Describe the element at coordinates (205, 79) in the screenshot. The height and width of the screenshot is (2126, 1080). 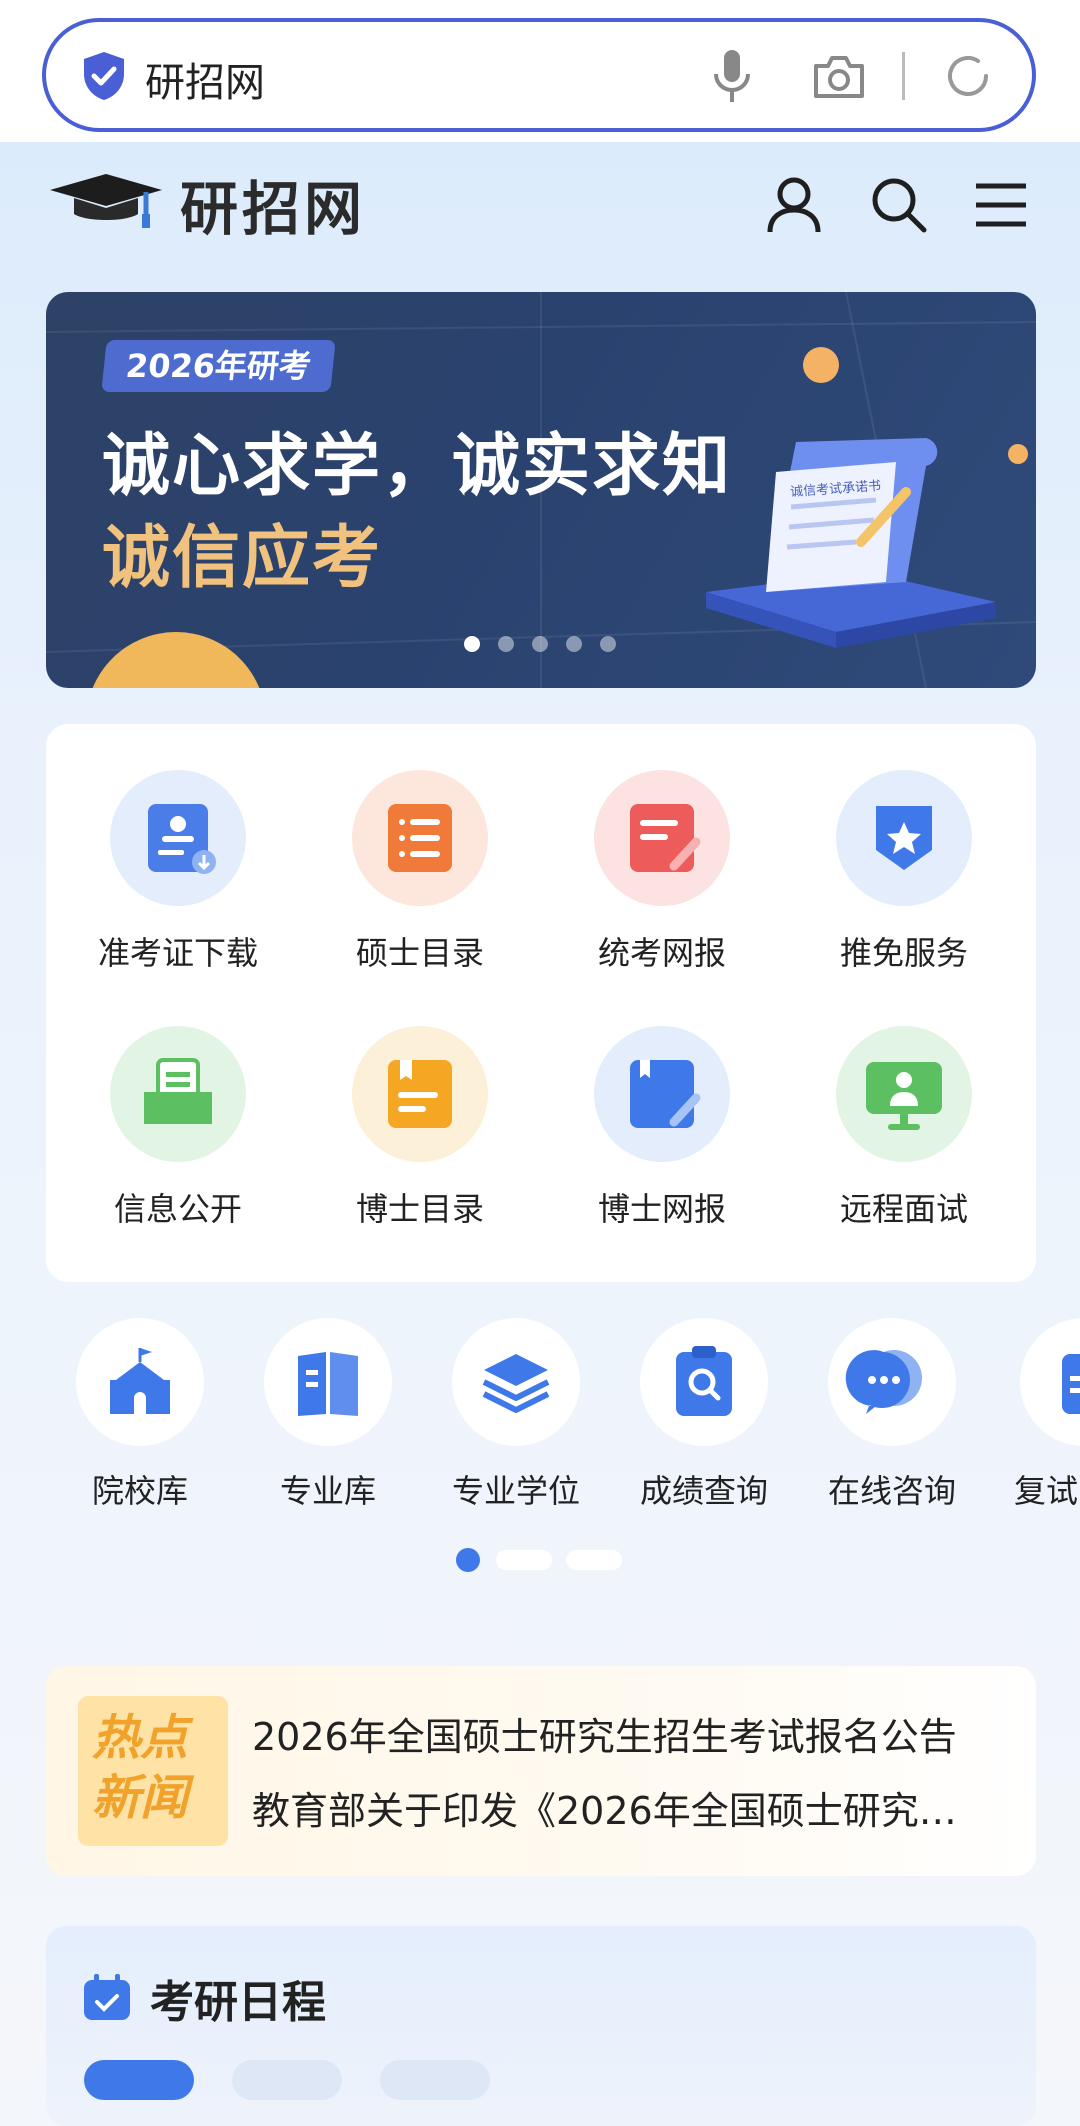
I see `address-text: 研招网` at that location.